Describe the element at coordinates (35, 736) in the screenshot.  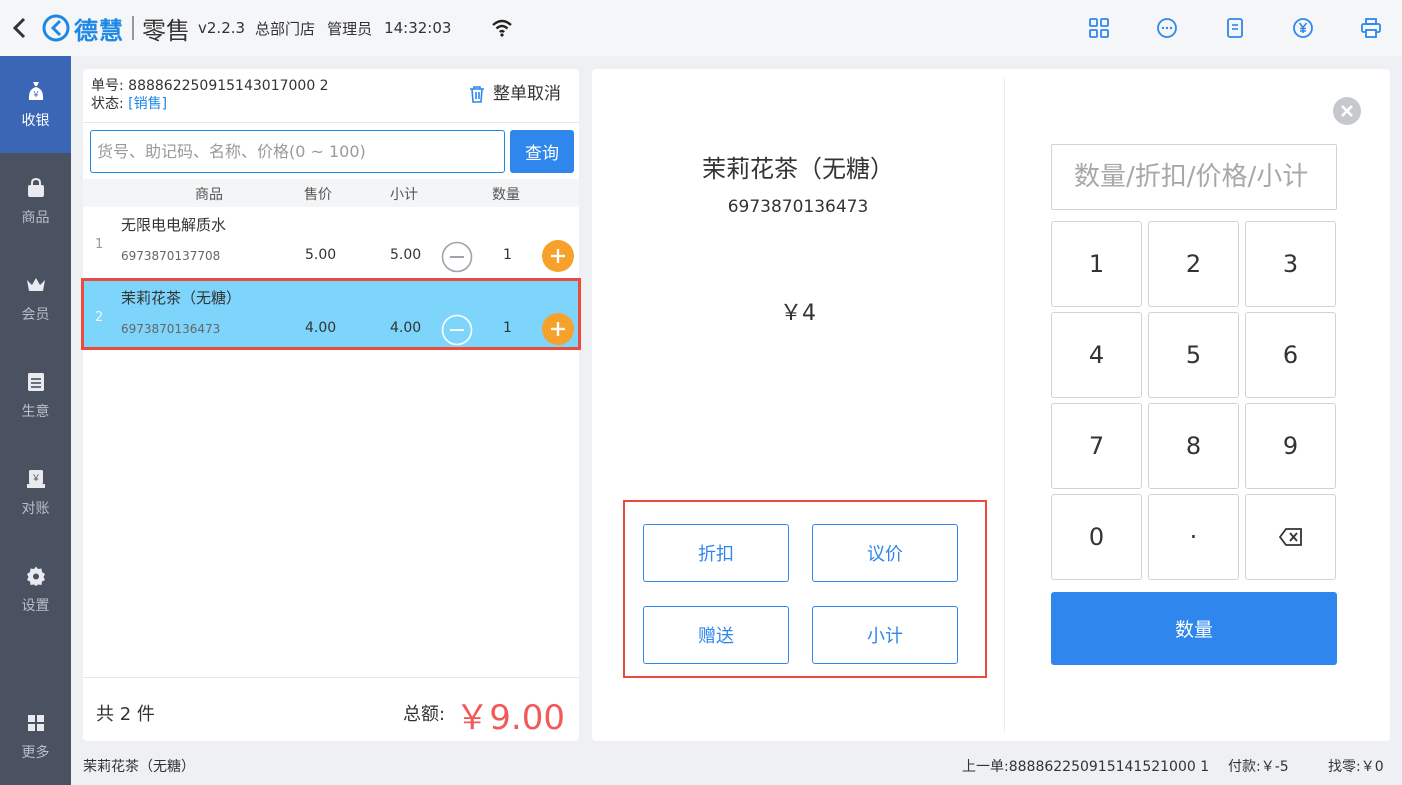
I see `nav-item-more: 更多` at that location.